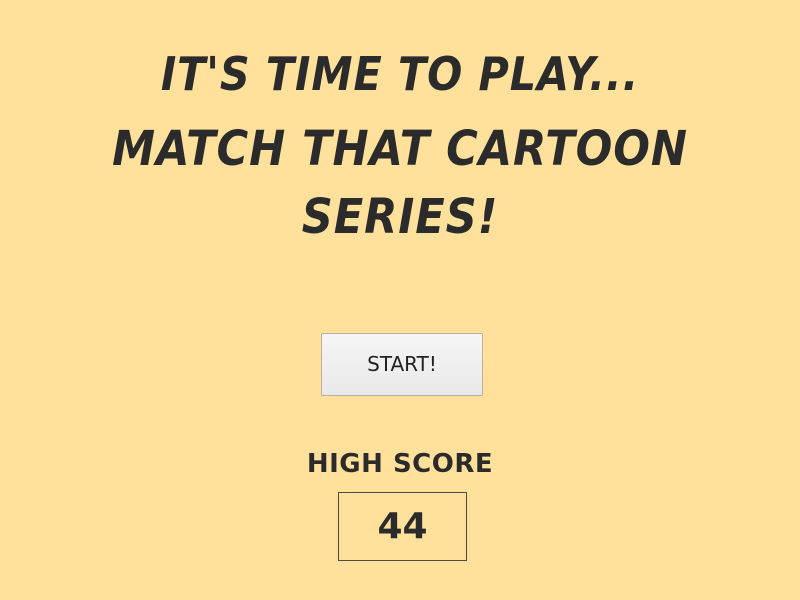 Image resolution: width=800 pixels, height=600 pixels. What do you see at coordinates (400, 217) in the screenshot?
I see `title-line-3: SERIES!` at bounding box center [400, 217].